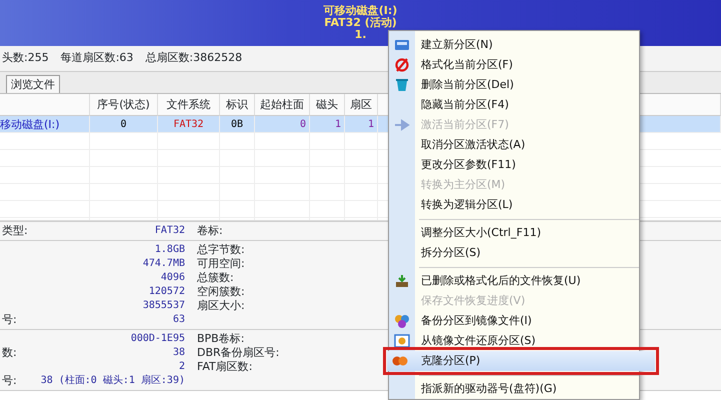 The height and width of the screenshot is (400, 721). I want to click on menu-item: 格式化当前分区(F), so click(514, 65).